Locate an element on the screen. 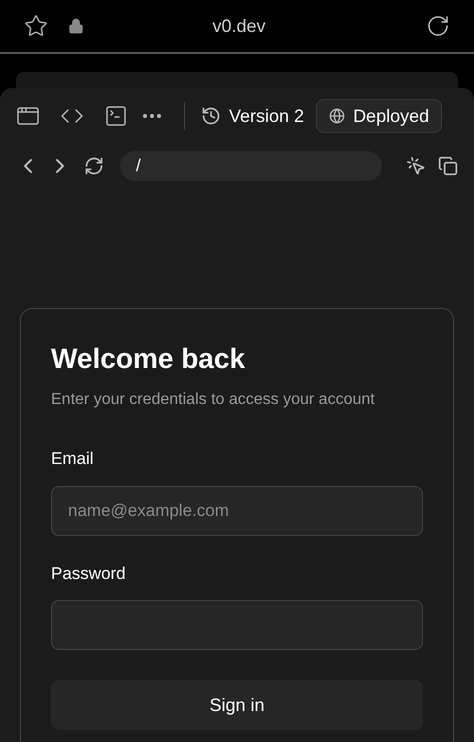 This screenshot has height=742, width=474. terminal-tab is located at coordinates (116, 116).